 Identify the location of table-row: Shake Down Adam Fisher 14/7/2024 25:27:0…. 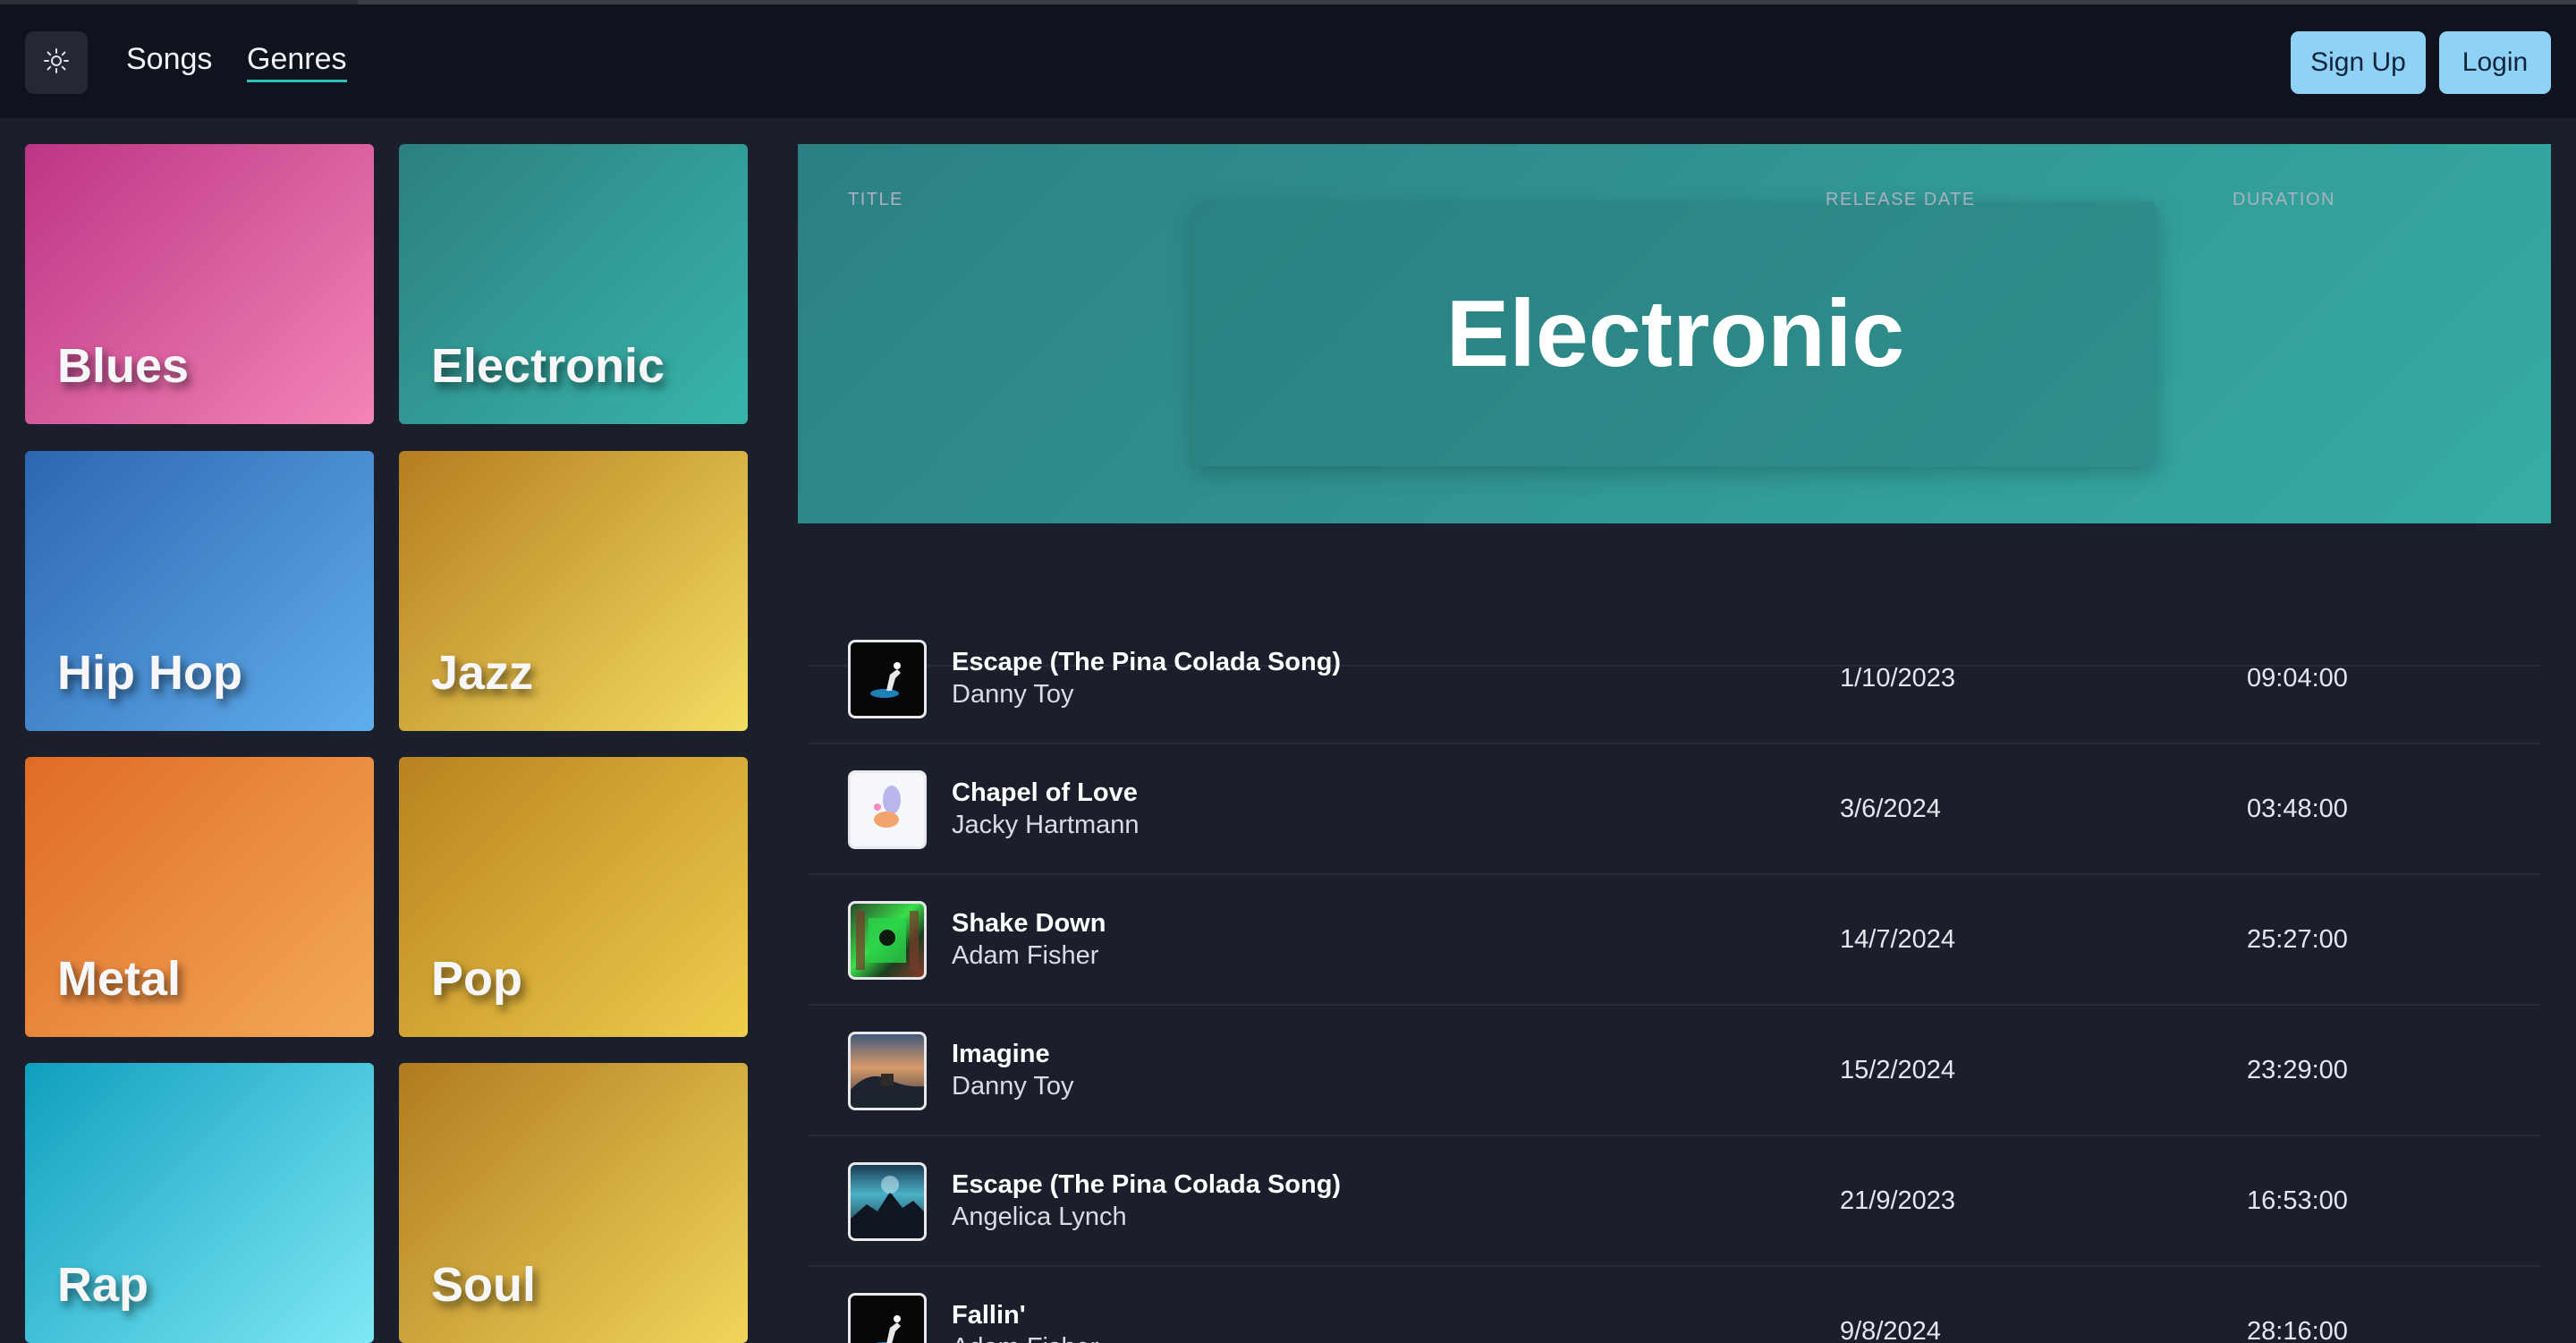
(1674, 941).